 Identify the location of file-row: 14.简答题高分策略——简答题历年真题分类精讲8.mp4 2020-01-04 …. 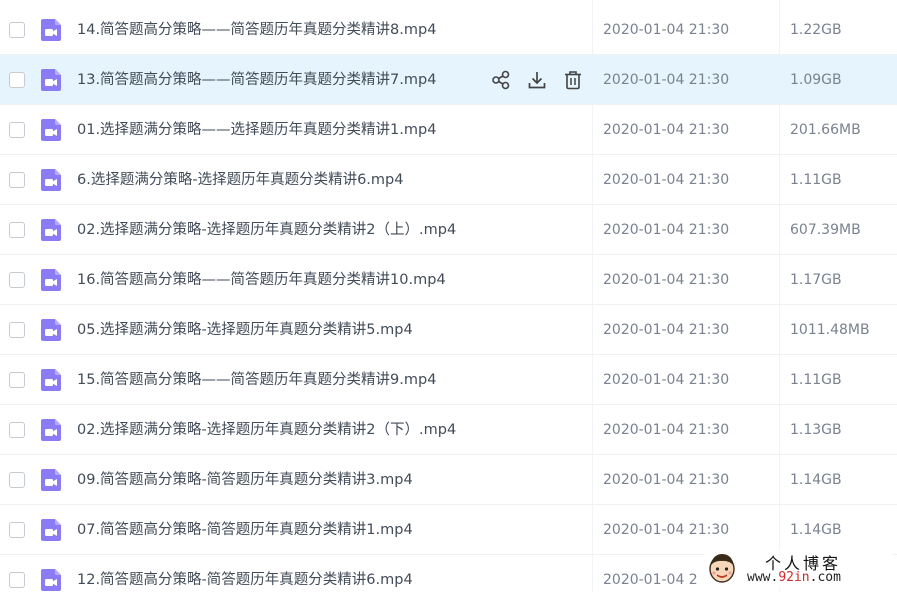
(448, 30).